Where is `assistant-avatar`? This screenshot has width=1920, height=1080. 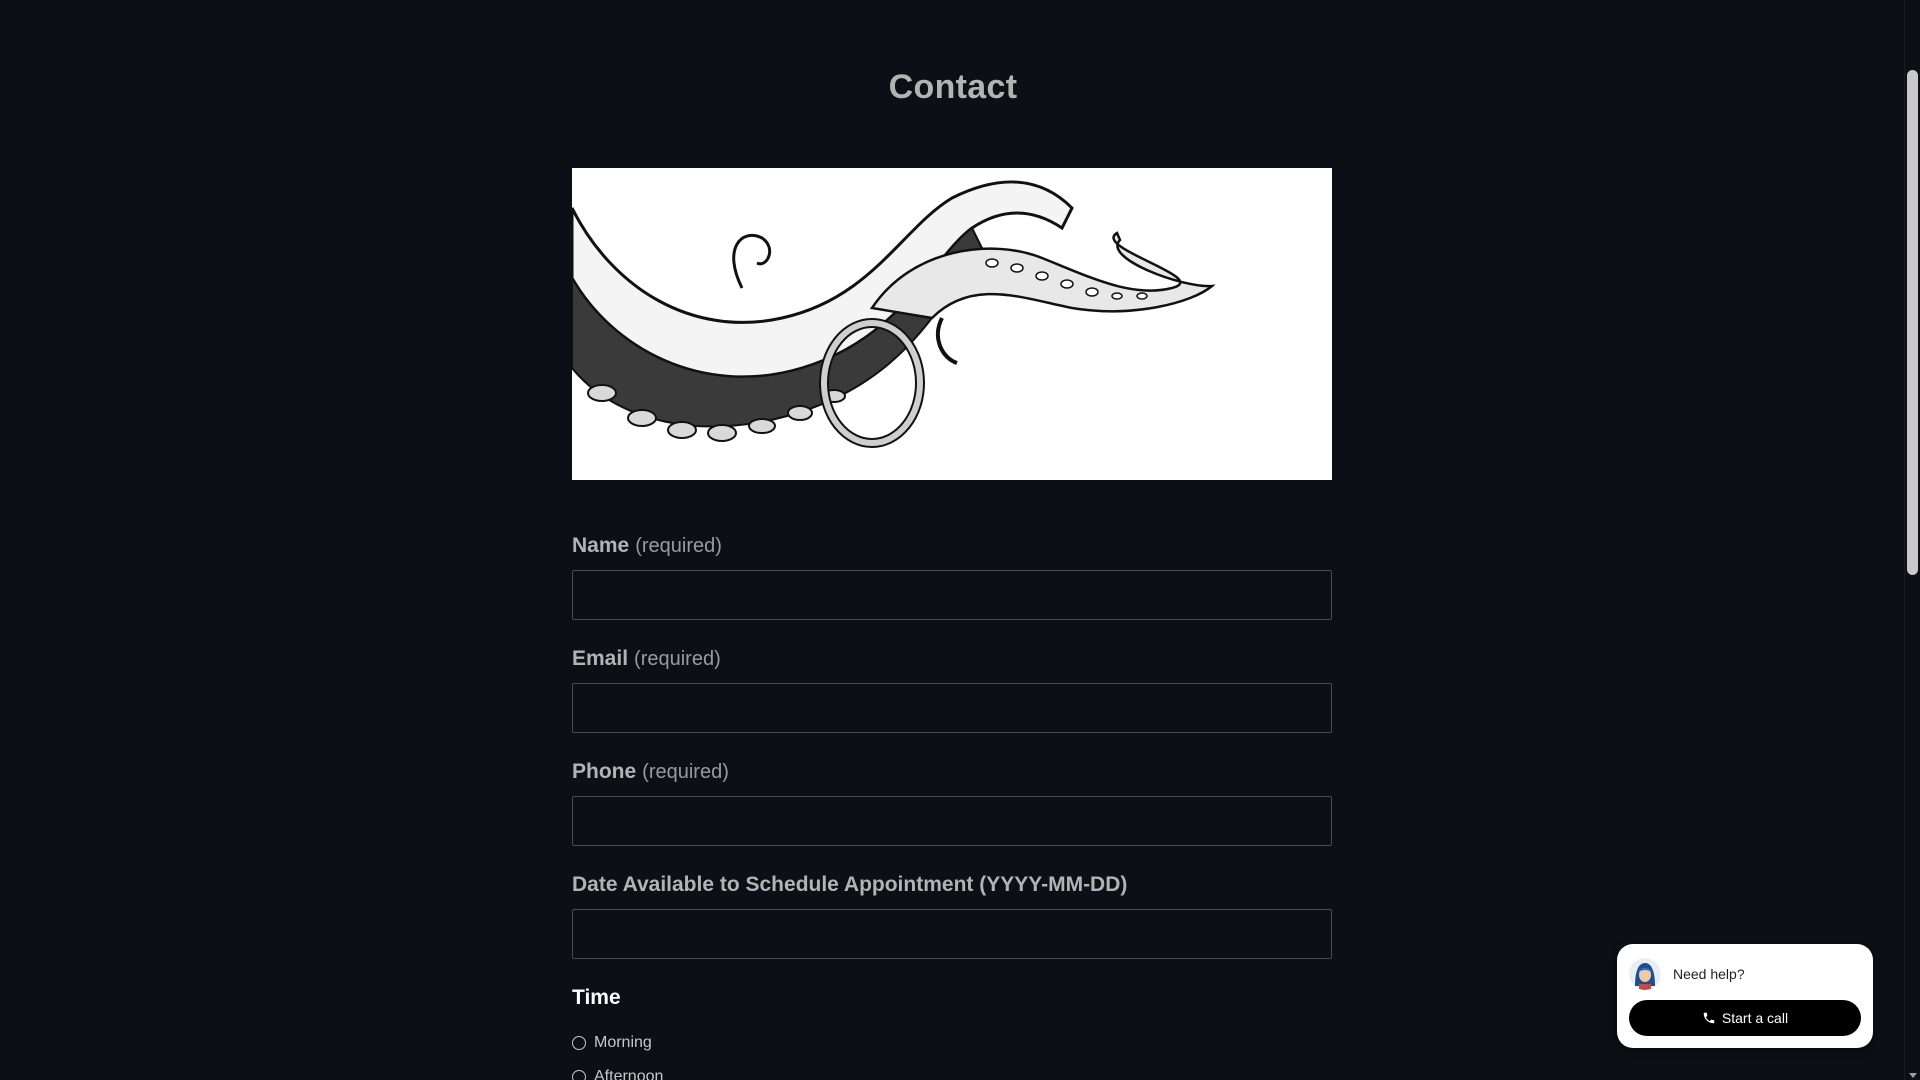
assistant-avatar is located at coordinates (1645, 974).